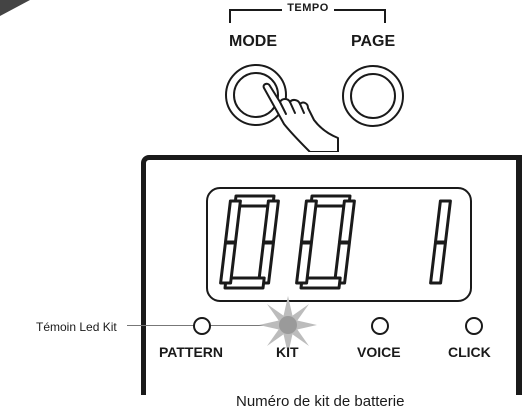 This screenshot has width=522, height=412. Describe the element at coordinates (287, 352) in the screenshot. I see `kit-label: KIT` at that location.